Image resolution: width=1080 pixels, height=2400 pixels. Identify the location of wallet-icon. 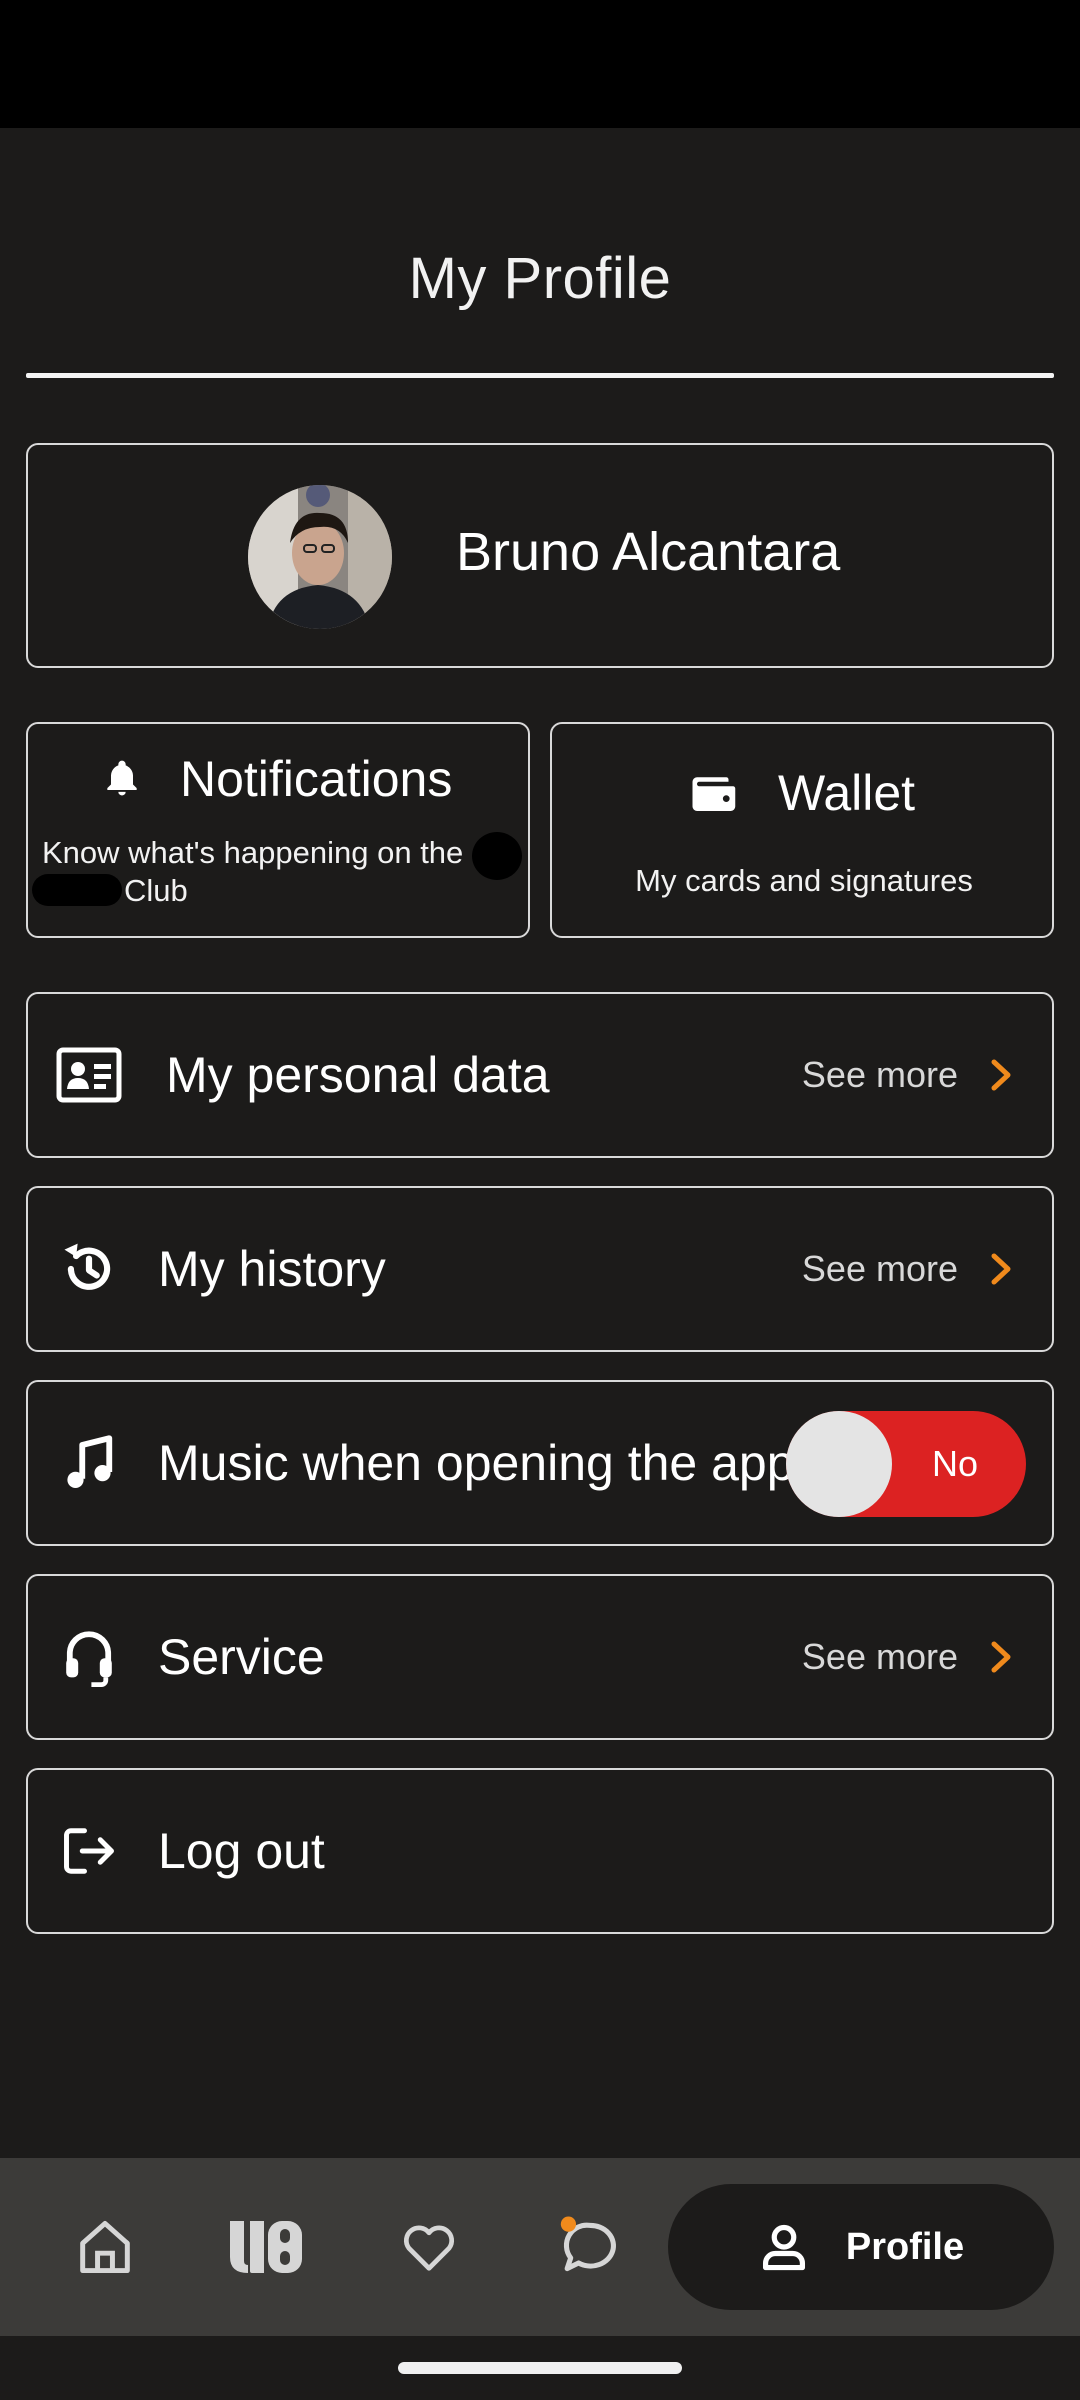
(715, 793).